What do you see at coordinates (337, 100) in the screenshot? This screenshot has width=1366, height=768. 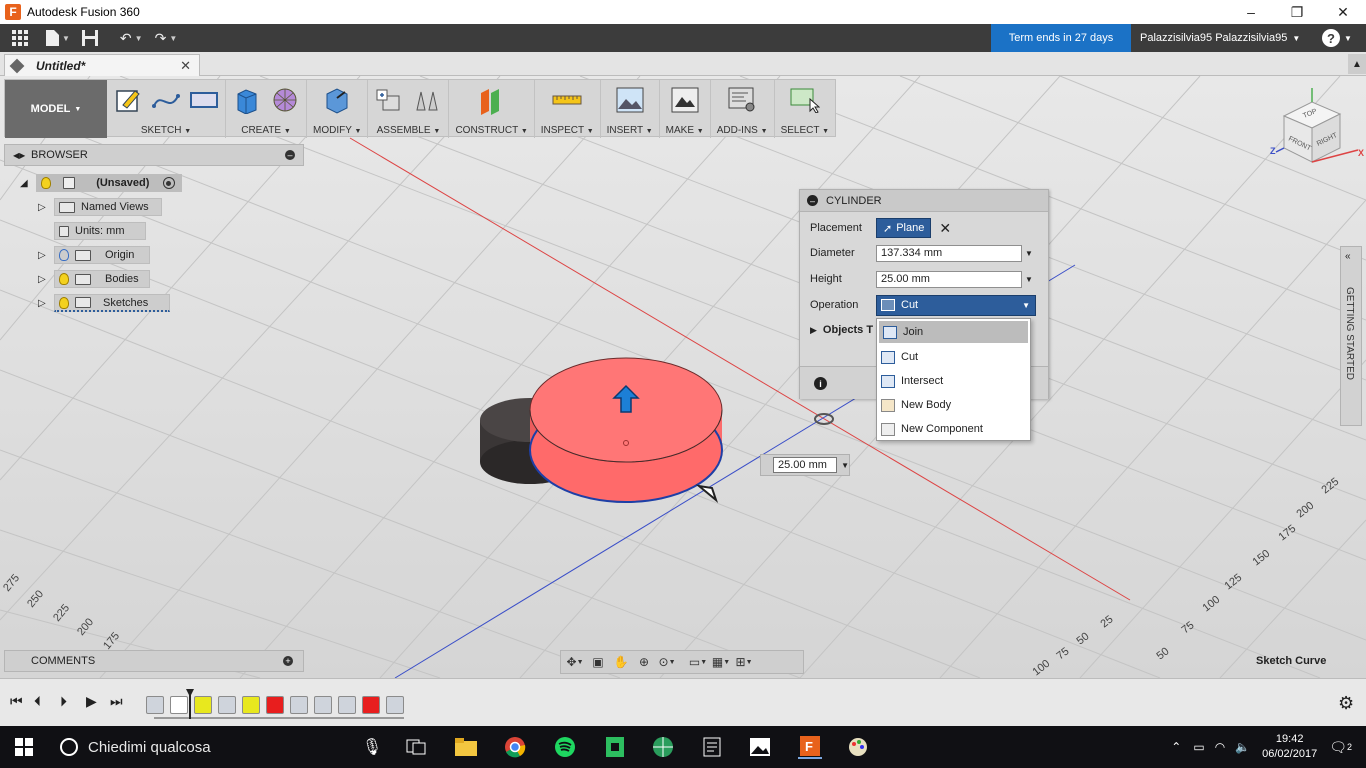 I see `press-pull-icon` at bounding box center [337, 100].